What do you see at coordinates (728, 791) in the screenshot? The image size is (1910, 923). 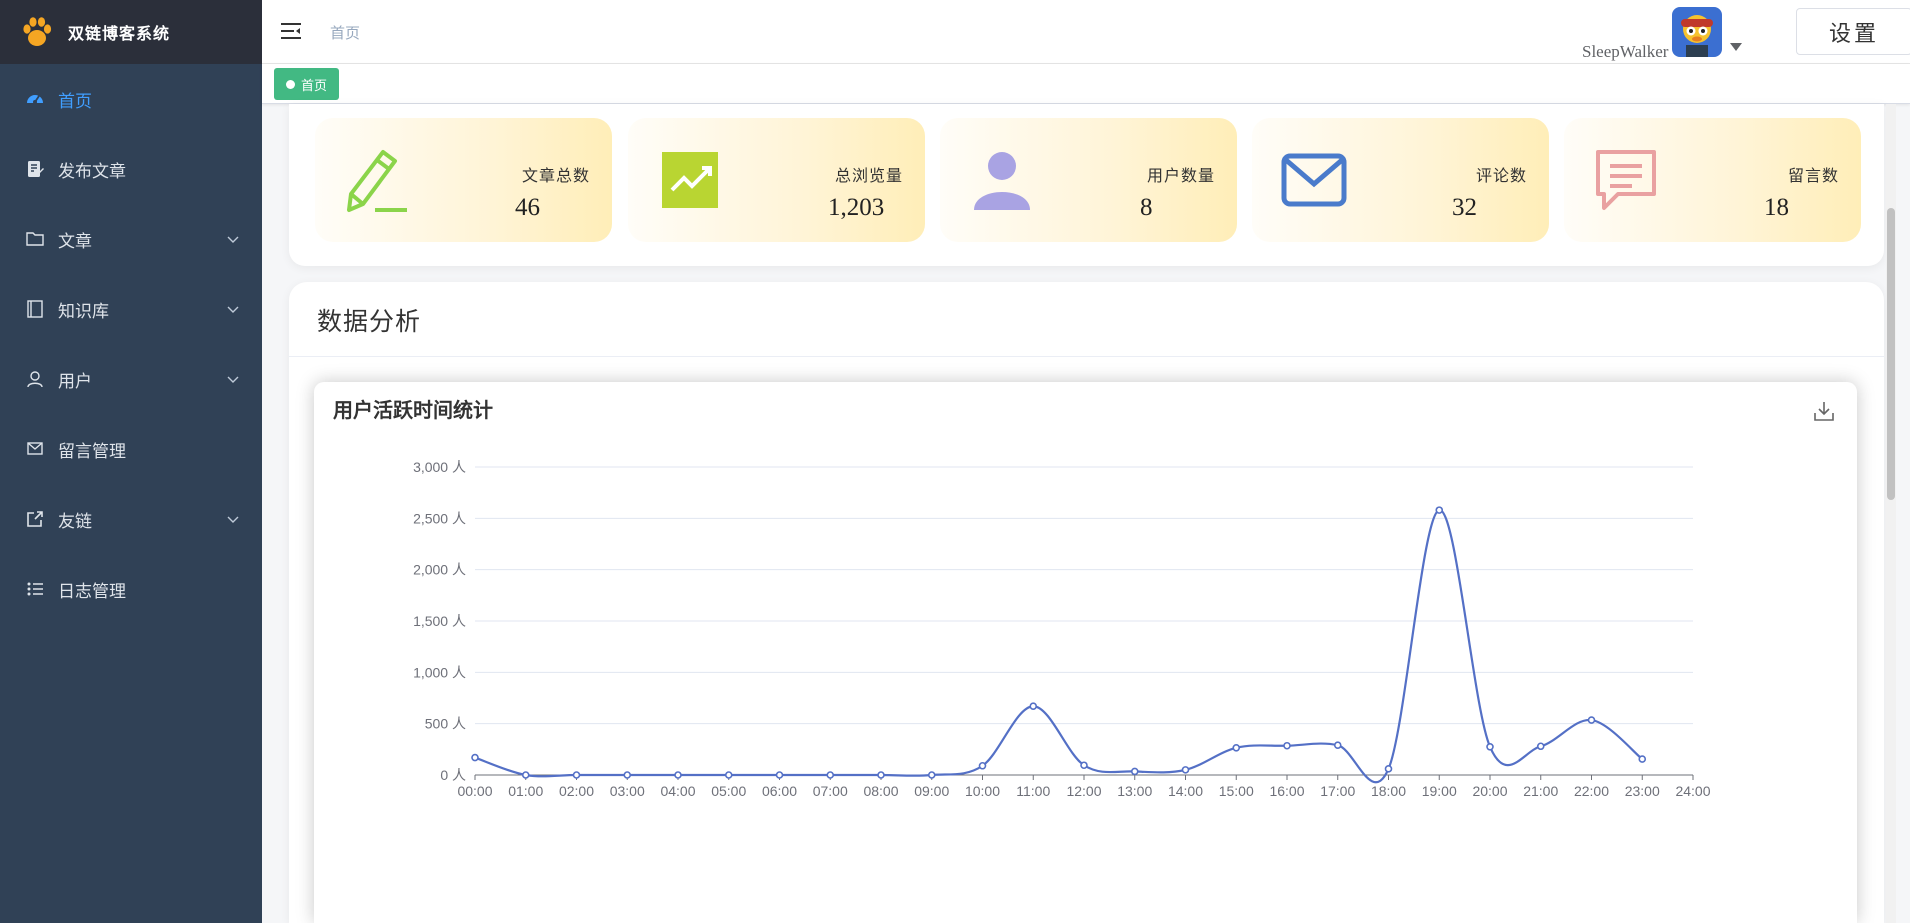 I see `x-tick-label: 05:00` at bounding box center [728, 791].